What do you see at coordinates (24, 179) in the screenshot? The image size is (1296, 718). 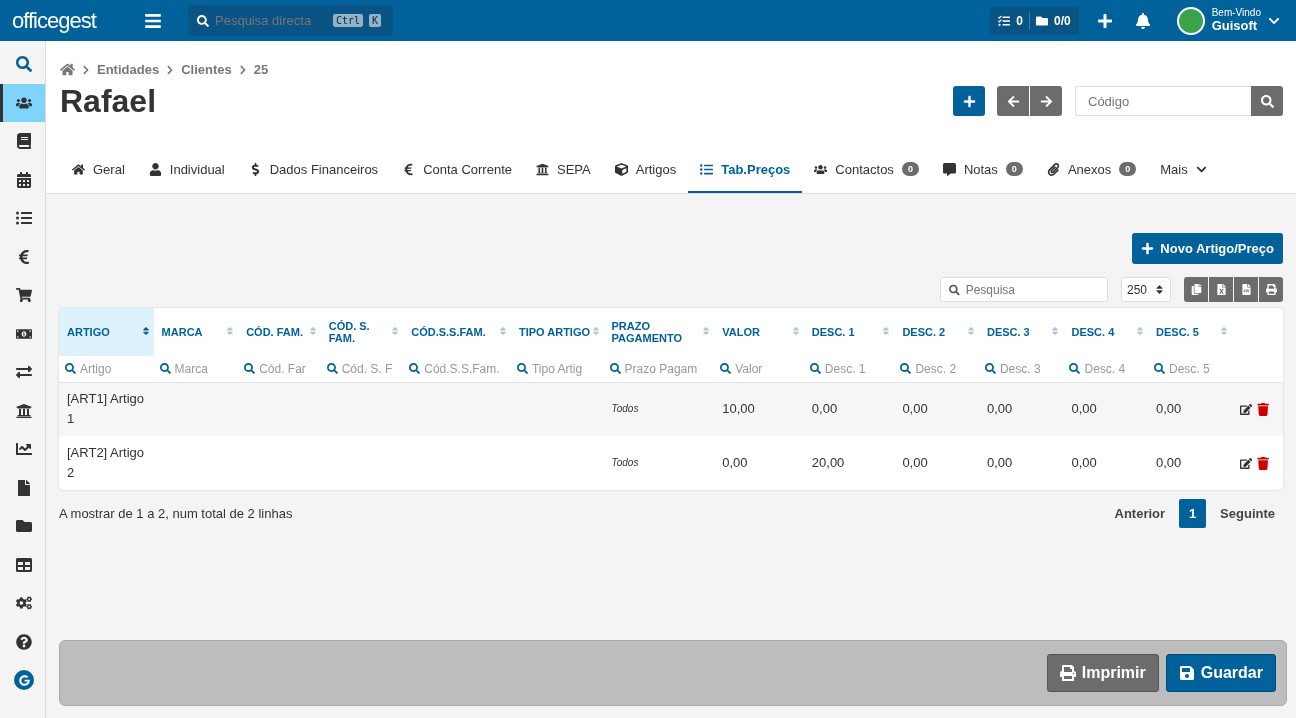 I see `calendar-icon` at bounding box center [24, 179].